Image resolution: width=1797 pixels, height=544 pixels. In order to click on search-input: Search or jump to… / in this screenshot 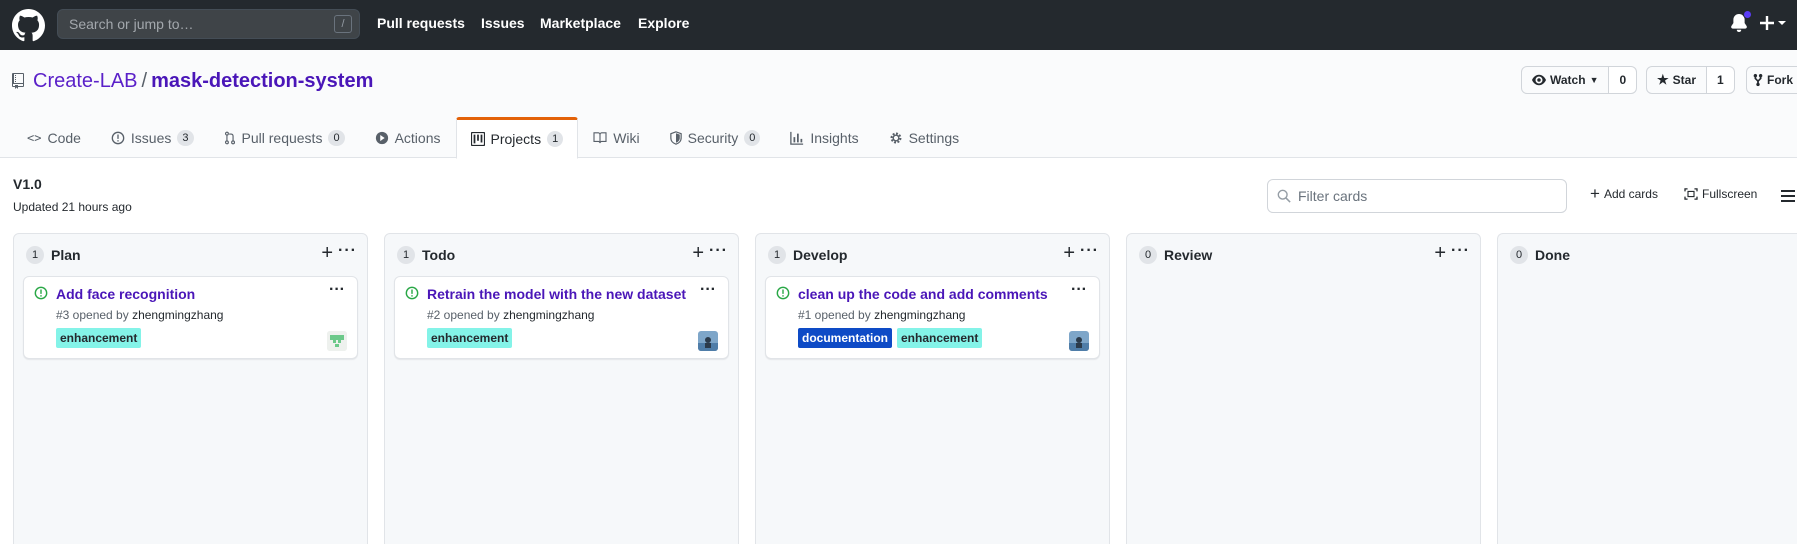, I will do `click(208, 24)`.